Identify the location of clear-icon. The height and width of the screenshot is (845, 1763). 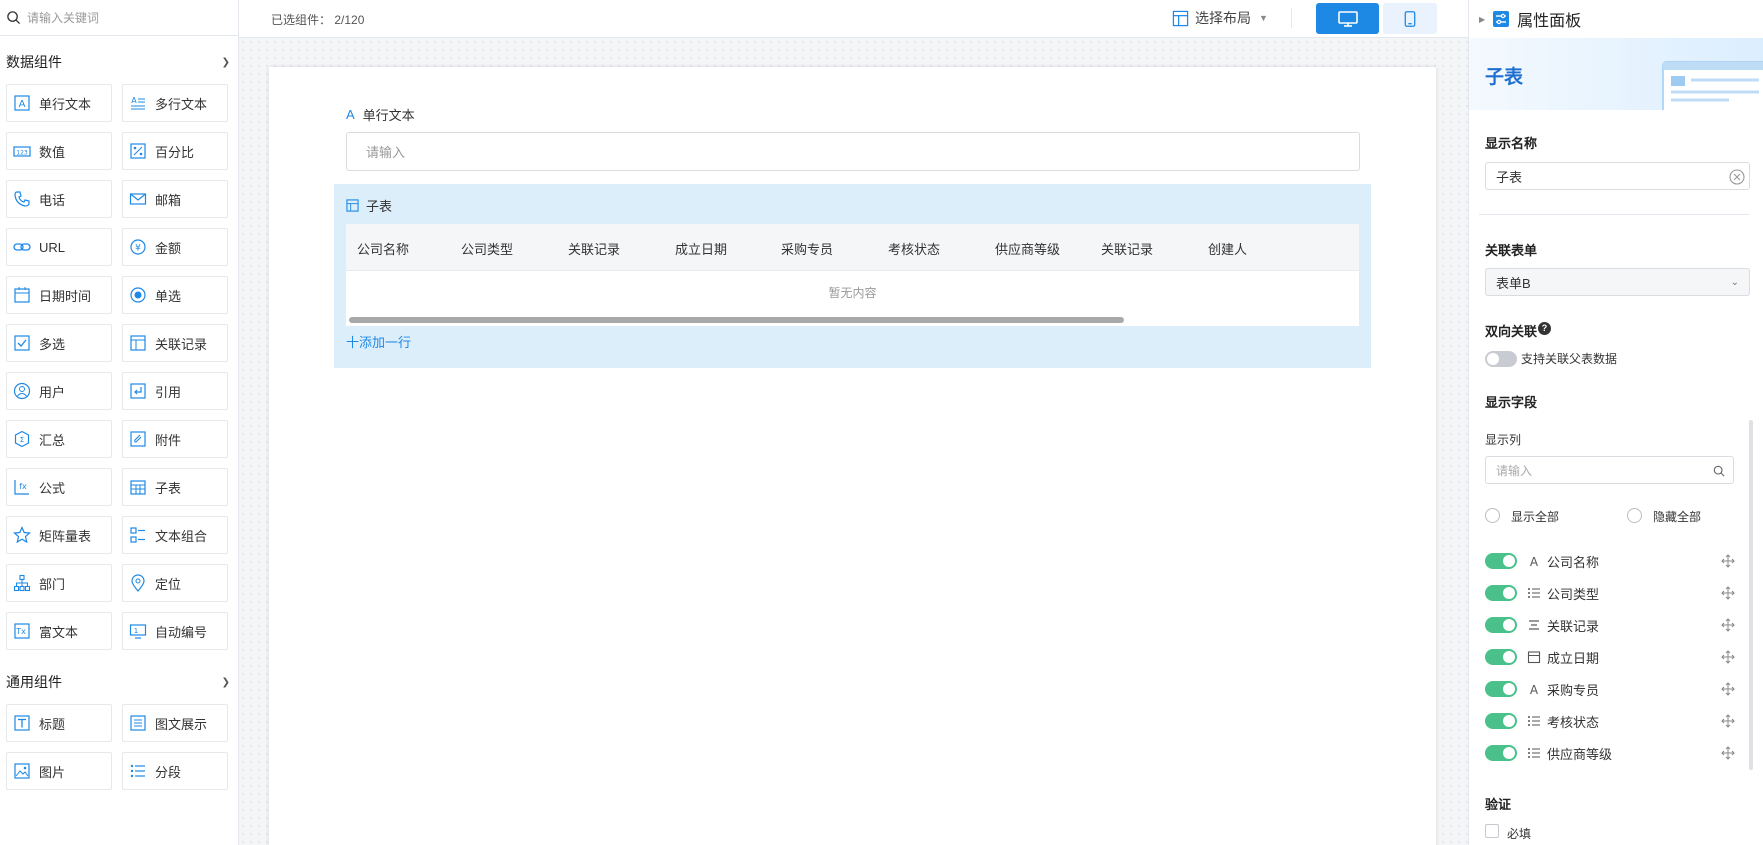
(1737, 177).